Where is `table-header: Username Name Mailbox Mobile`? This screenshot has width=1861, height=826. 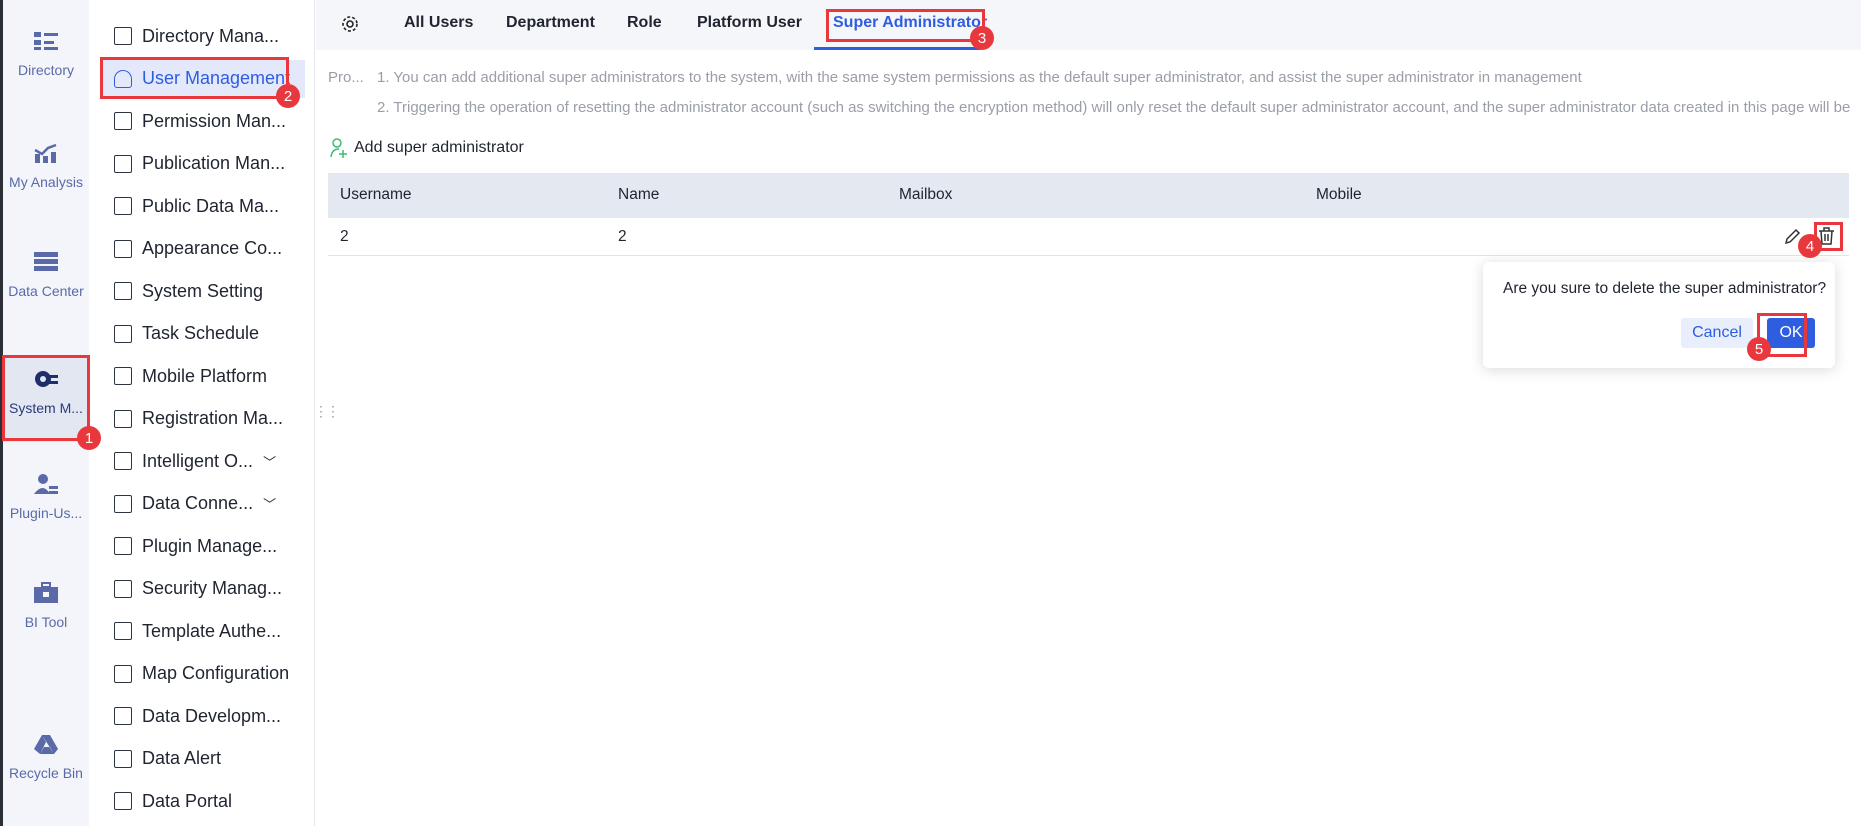 table-header: Username Name Mailbox Mobile is located at coordinates (1088, 195).